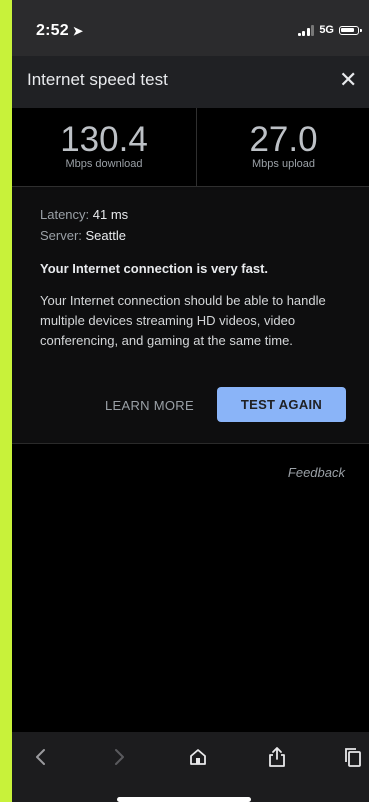 This screenshot has width=369, height=802. I want to click on speed-verdict: Your Internet connection is very fast., so click(154, 268).